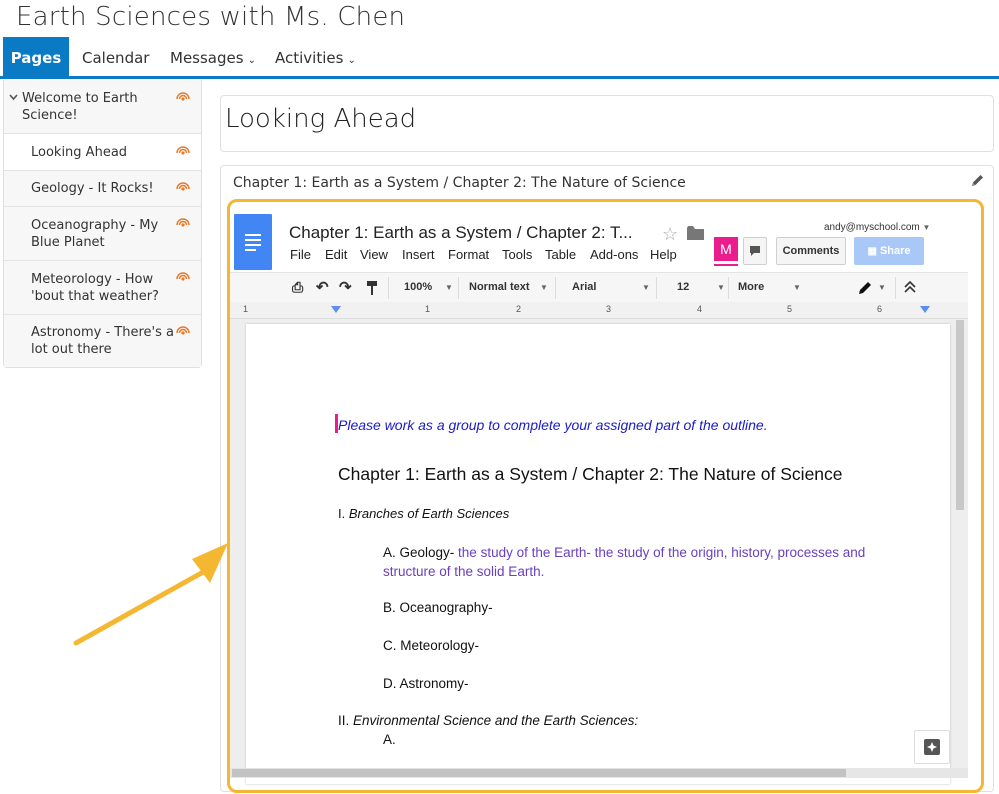 The image size is (999, 794). I want to click on menu-format: Format, so click(468, 254).